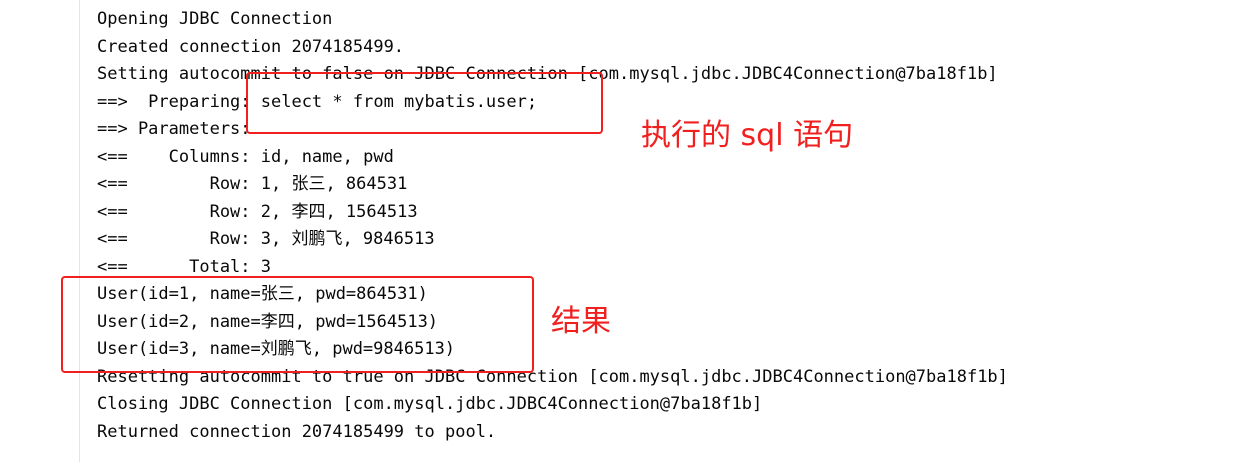  Describe the element at coordinates (424, 103) in the screenshot. I see `sql-highlight-box` at that location.